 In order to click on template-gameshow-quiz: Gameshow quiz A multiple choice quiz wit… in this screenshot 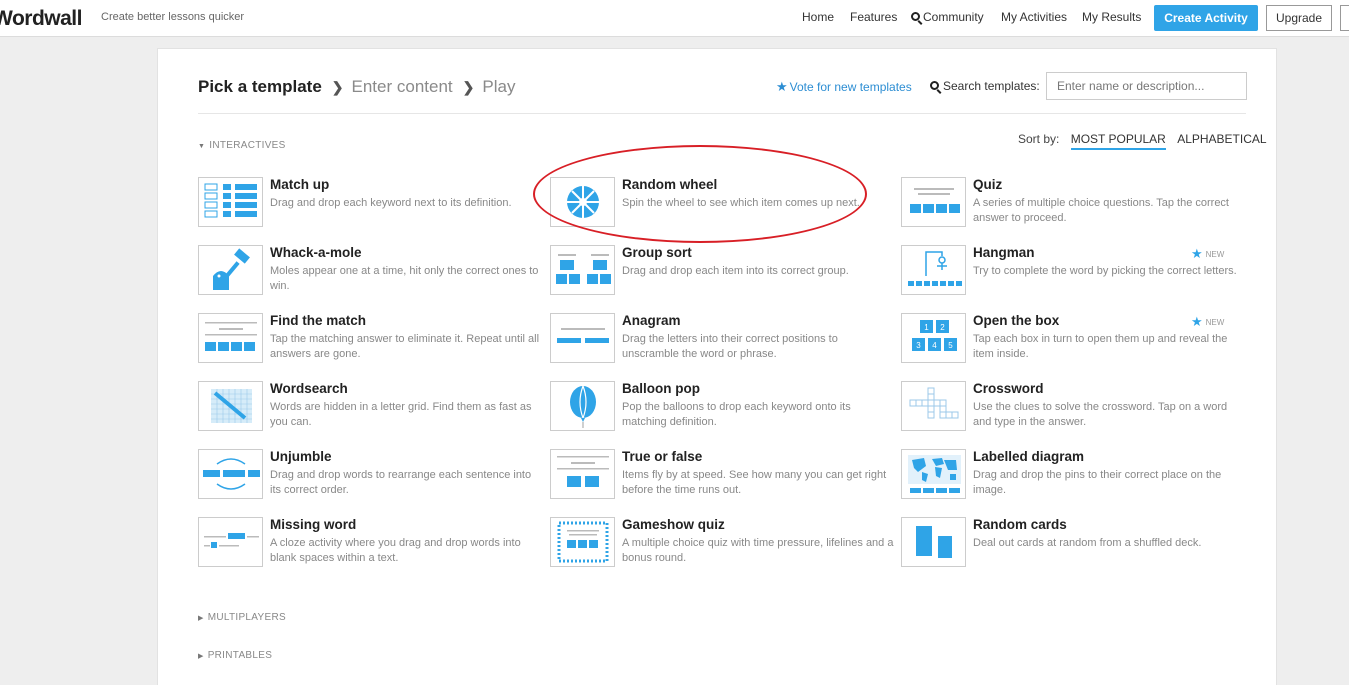, I will do `click(722, 547)`.